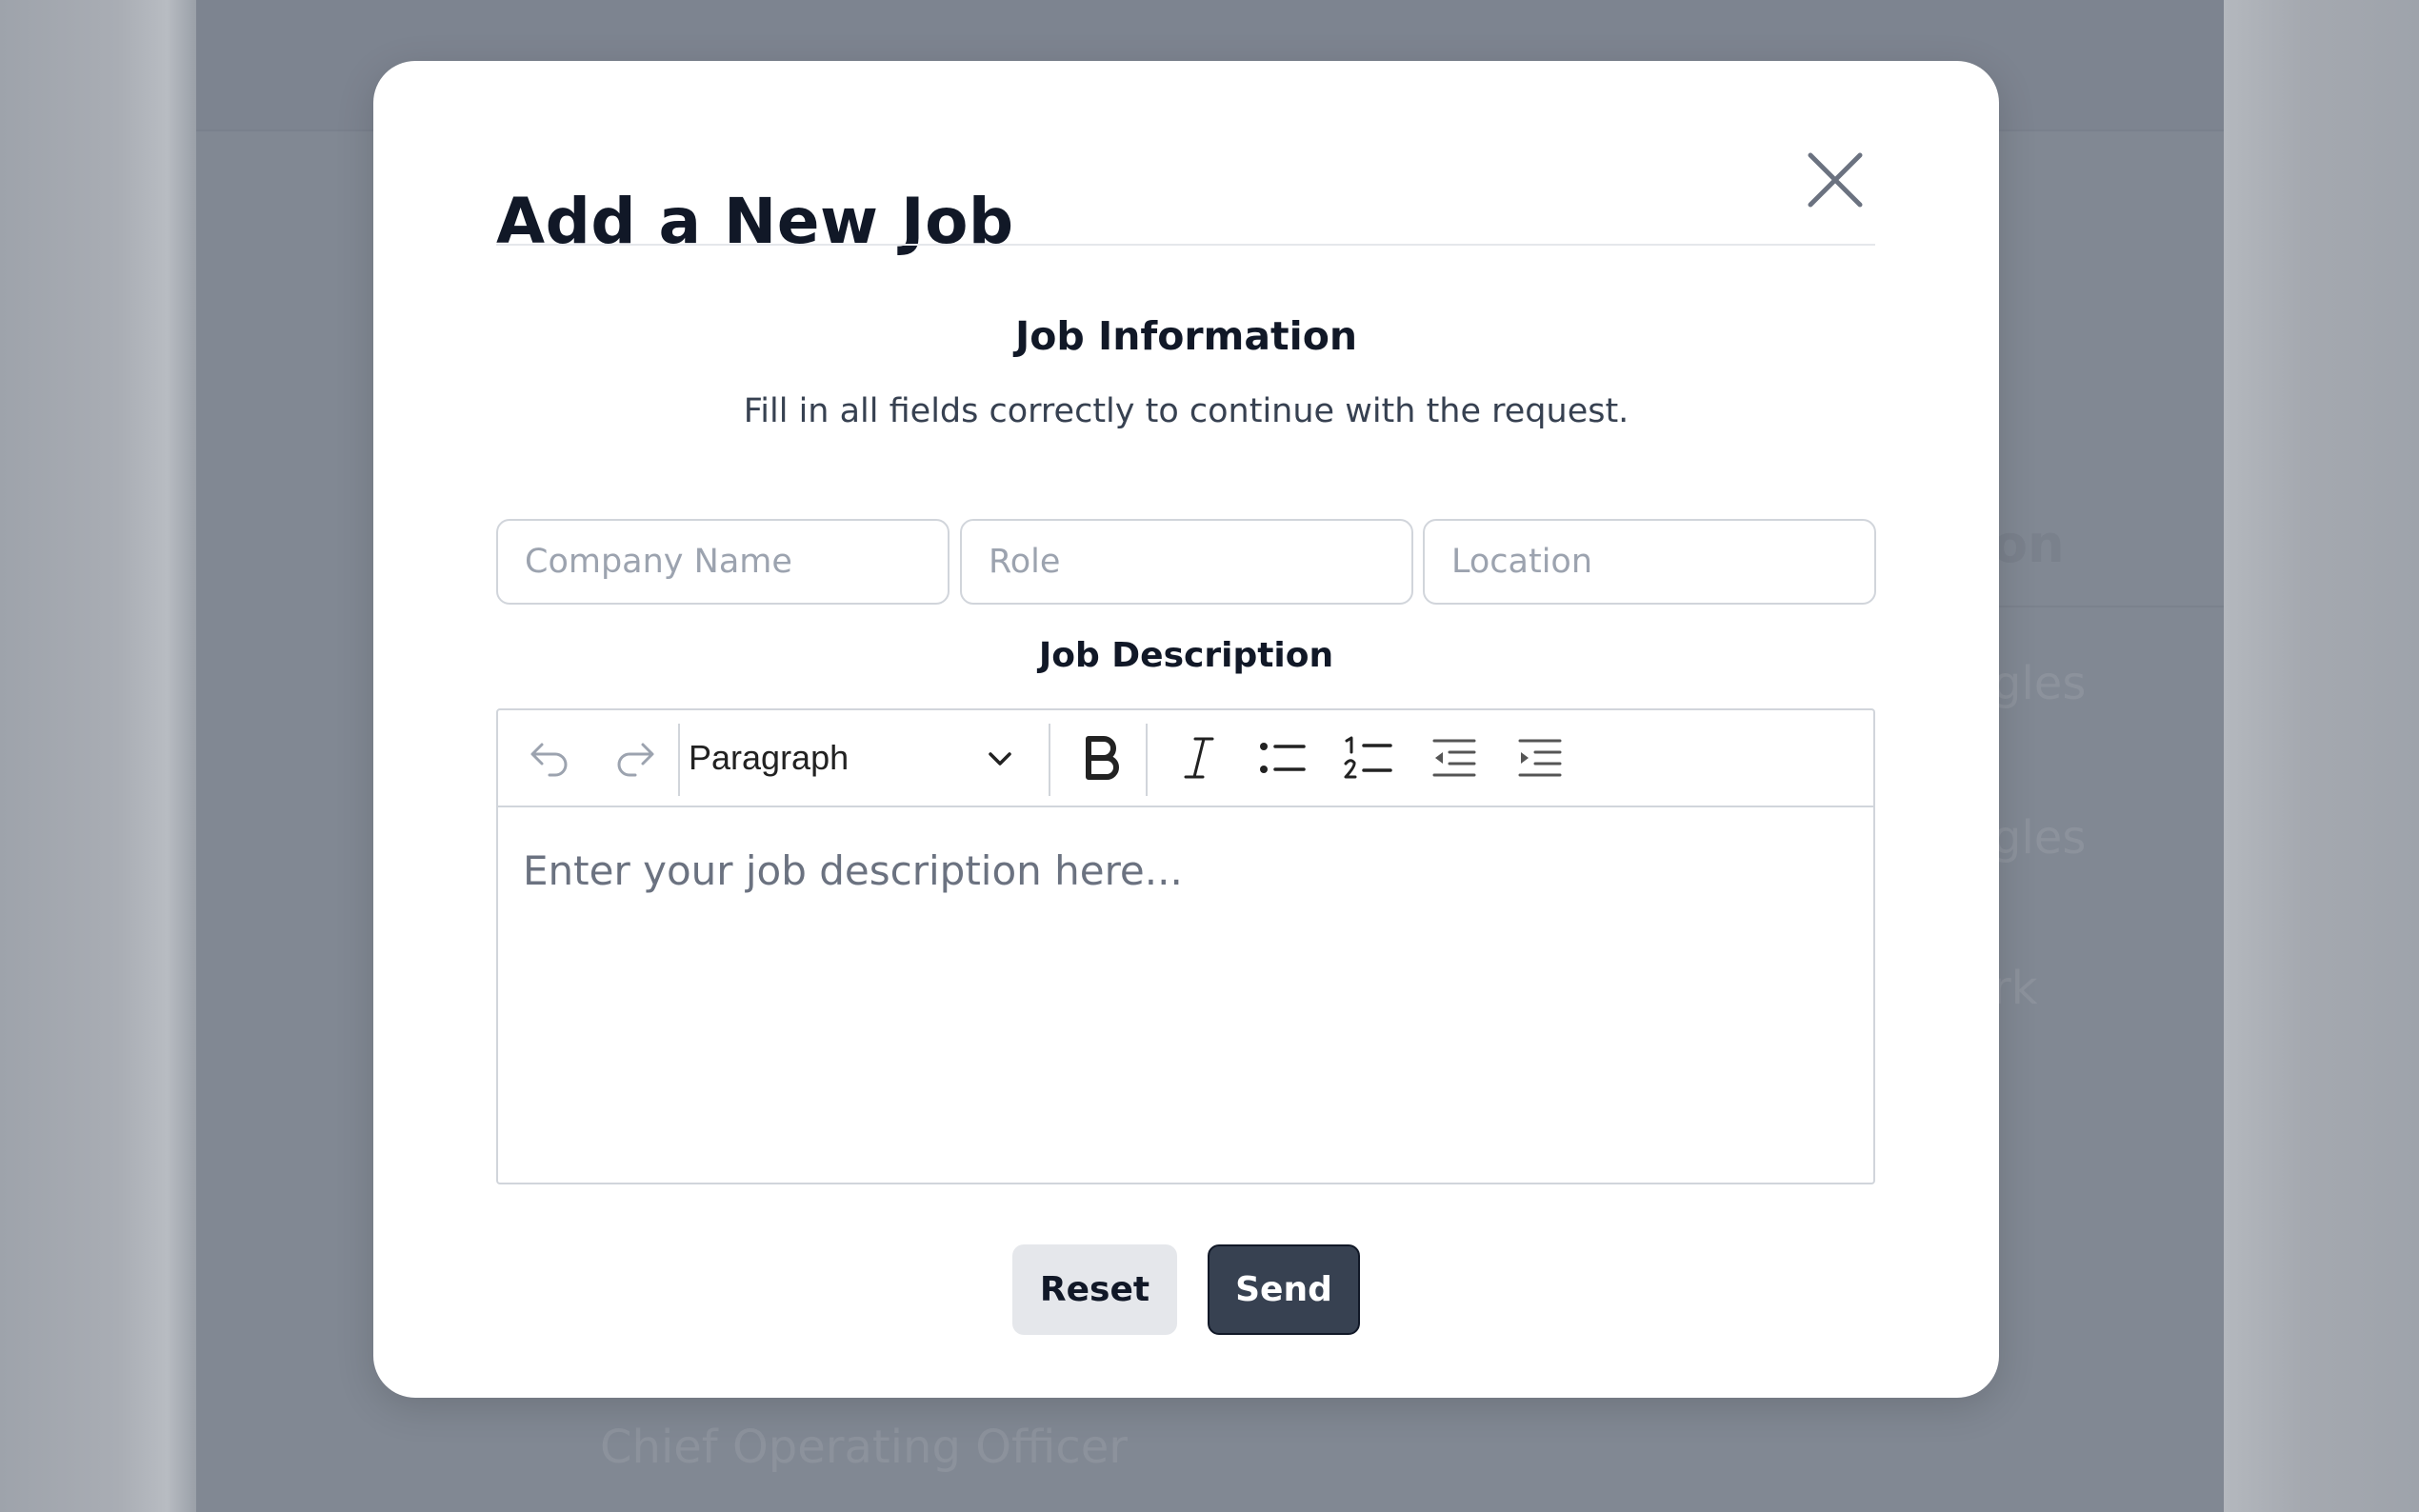 The image size is (2419, 1512). I want to click on outdent-icon, so click(1454, 758).